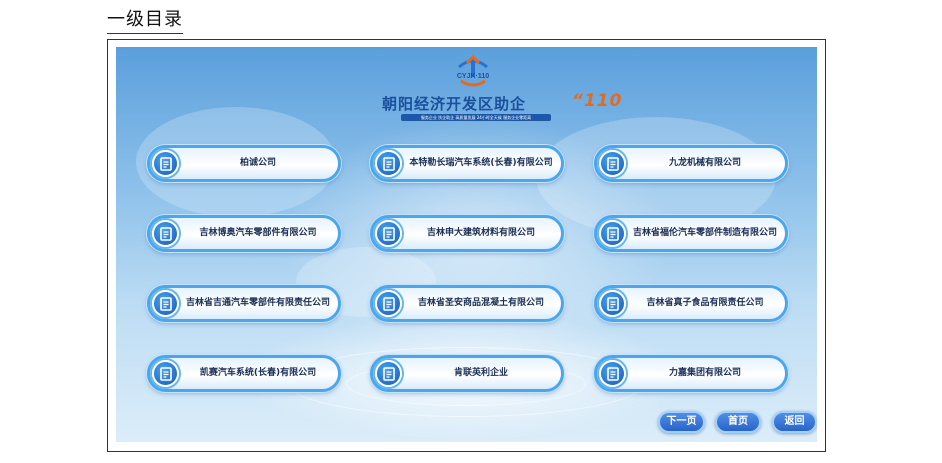  I want to click on company-label: 吉林申大建筑材料有限公司, so click(480, 233).